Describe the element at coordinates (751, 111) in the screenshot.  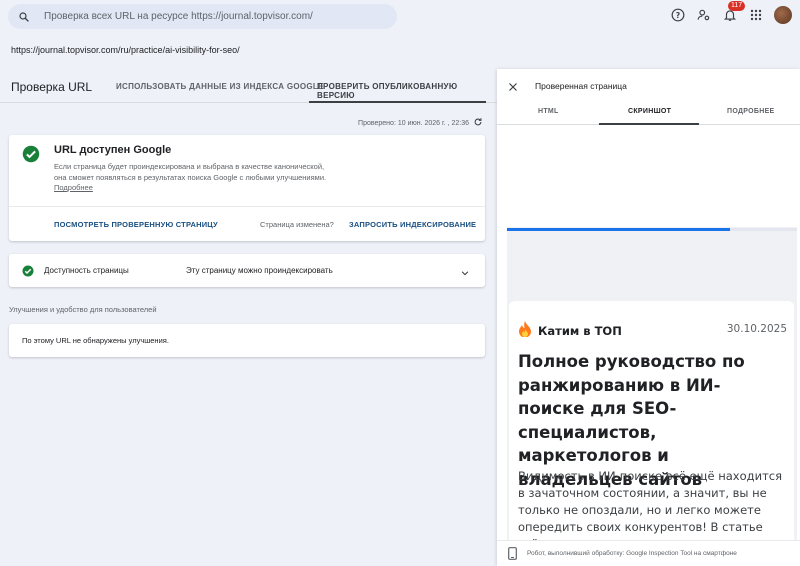
I see `tab-details: ПОДРОБНЕЕ` at that location.